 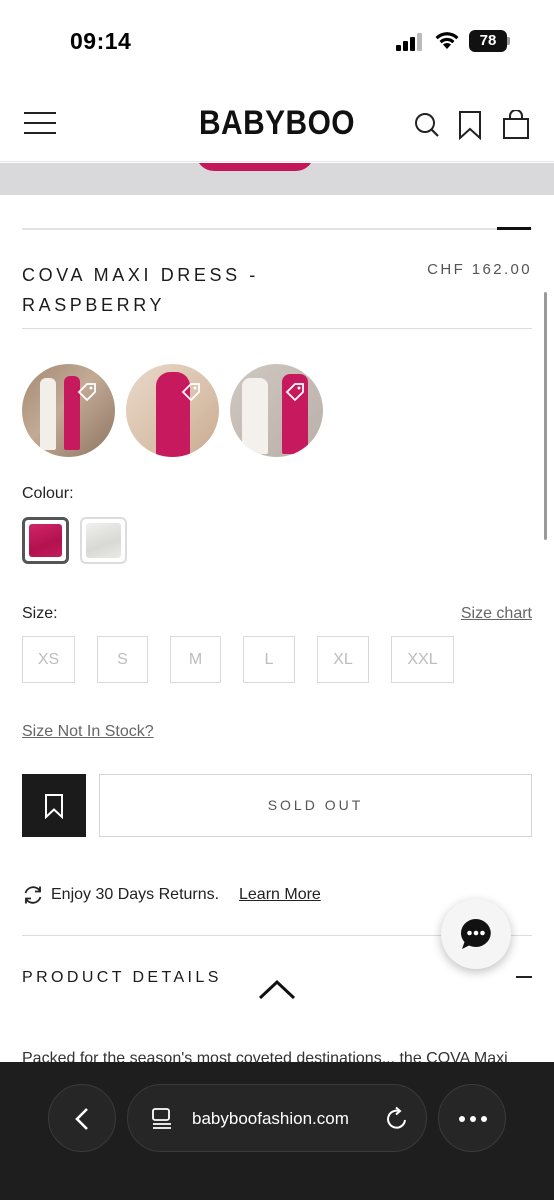 I want to click on product-image-bottom, so click(x=277, y=179).